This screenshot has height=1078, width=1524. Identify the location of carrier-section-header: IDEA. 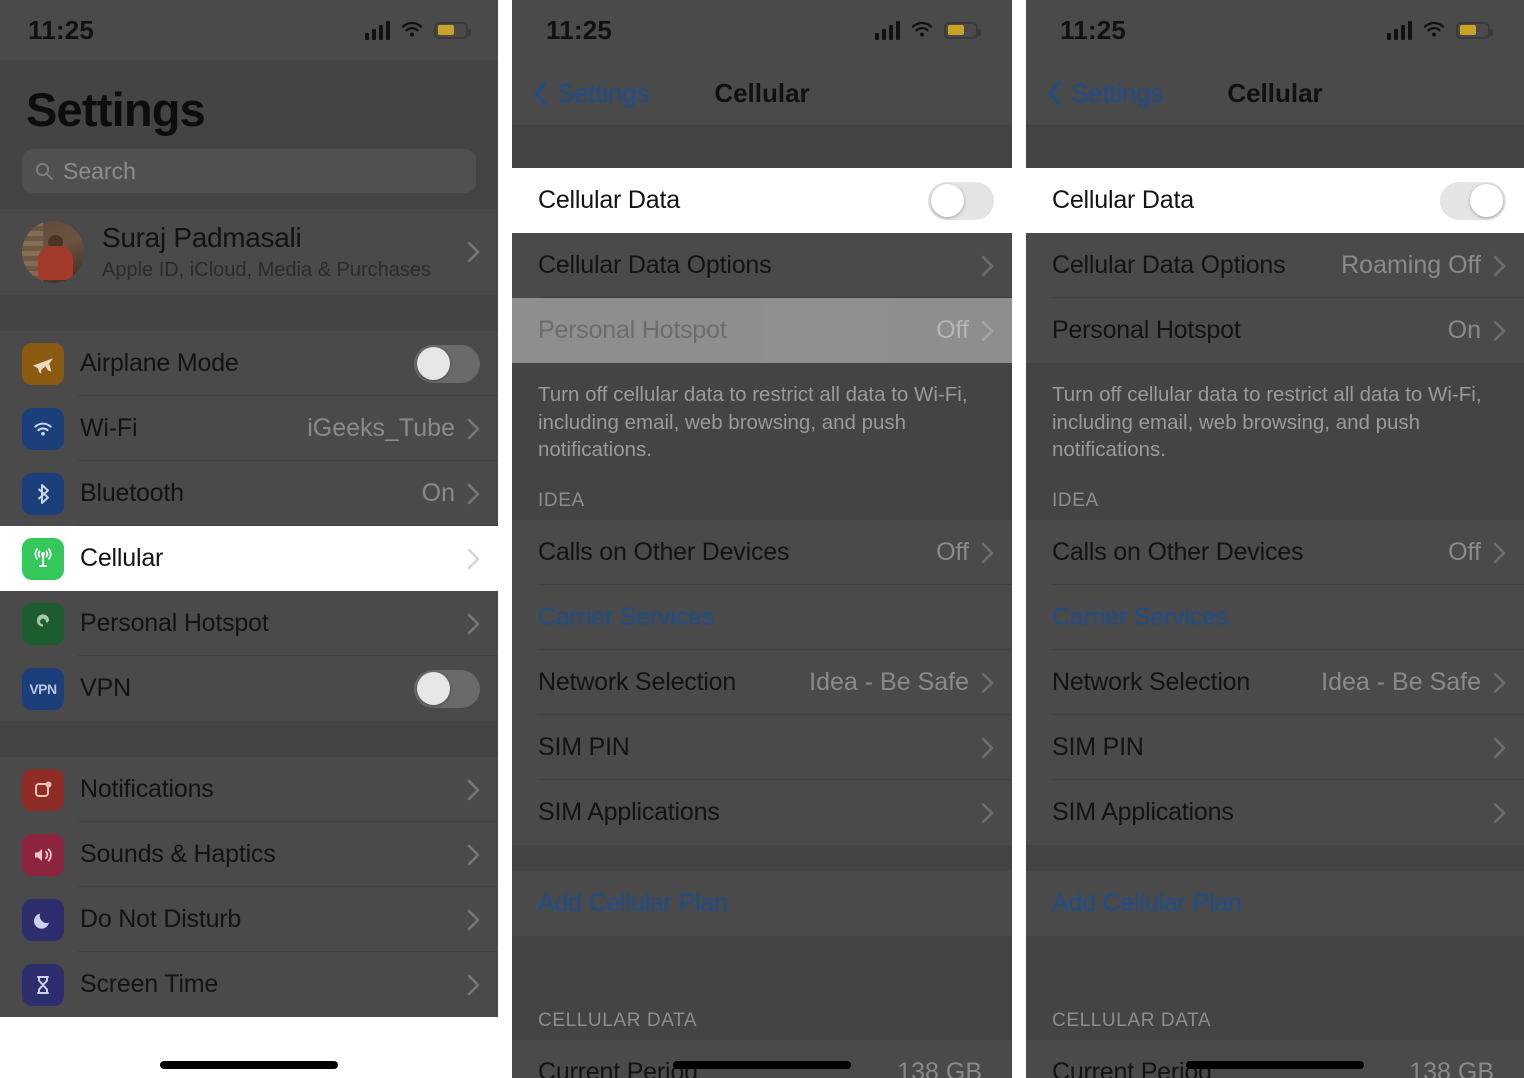
(1275, 495).